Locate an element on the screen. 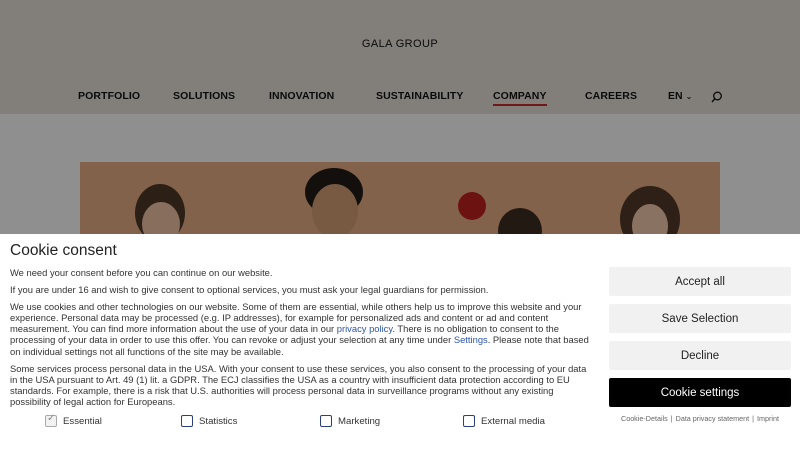 This screenshot has height=450, width=800. option-marketing: Marketing is located at coordinates (350, 421).